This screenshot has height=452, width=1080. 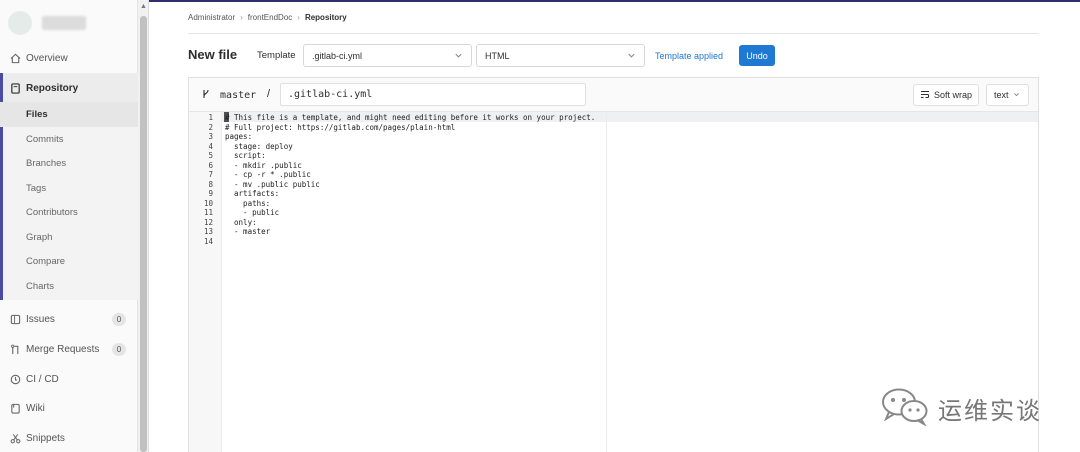 I want to click on soft-wrap-label: Soft wrap, so click(x=953, y=95).